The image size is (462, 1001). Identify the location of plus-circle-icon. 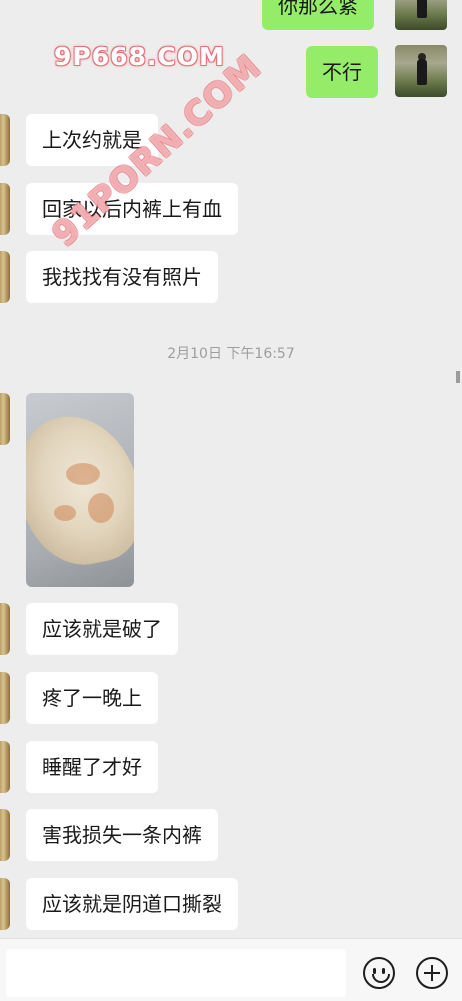
(432, 973).